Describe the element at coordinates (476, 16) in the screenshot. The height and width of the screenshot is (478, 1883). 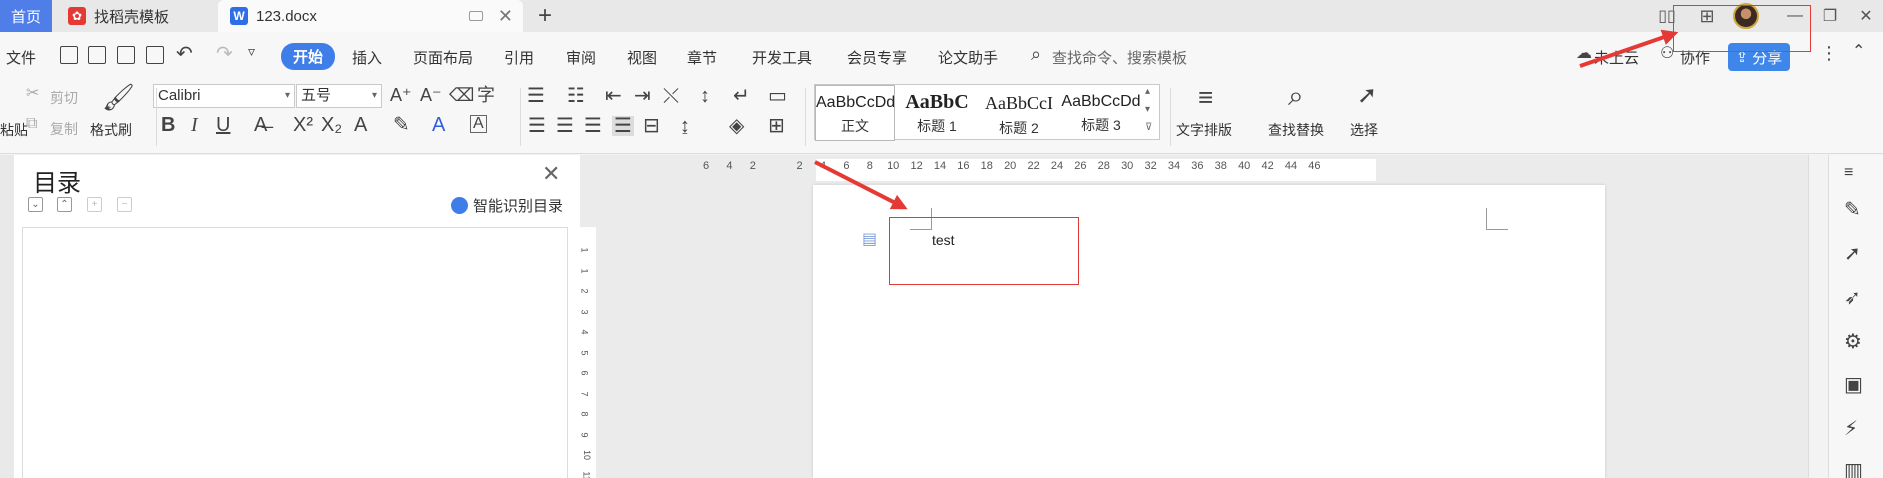
I see `monitor-icon` at that location.